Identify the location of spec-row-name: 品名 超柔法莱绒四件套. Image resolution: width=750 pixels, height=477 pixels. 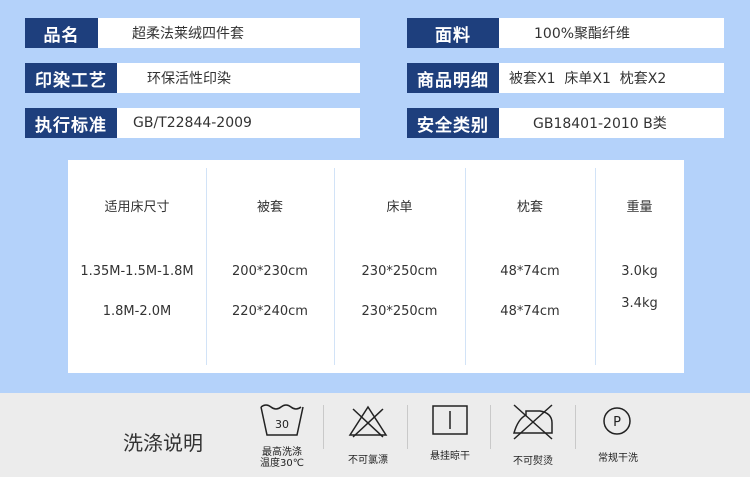
(192, 33).